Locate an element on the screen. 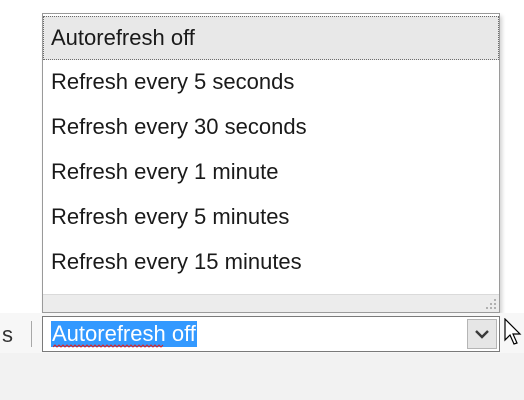 This screenshot has width=524, height=400. resize-grip-icon is located at coordinates (491, 304).